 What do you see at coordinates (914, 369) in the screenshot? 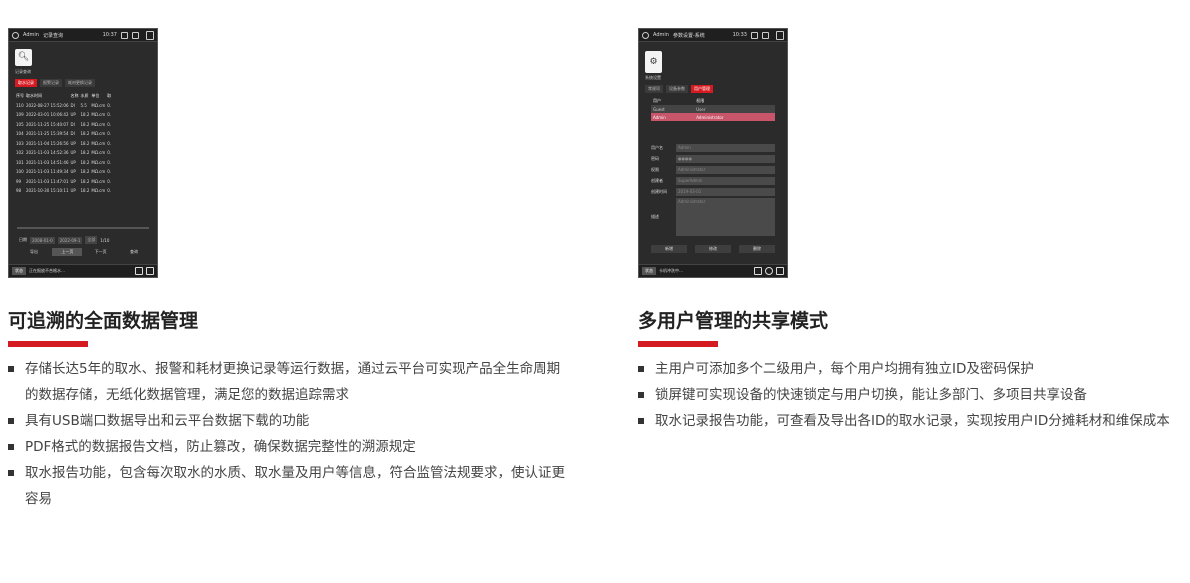
I see `list-item: 主用户可添加多个二级用户，每个用户均拥有独立ID及密码保护` at bounding box center [914, 369].